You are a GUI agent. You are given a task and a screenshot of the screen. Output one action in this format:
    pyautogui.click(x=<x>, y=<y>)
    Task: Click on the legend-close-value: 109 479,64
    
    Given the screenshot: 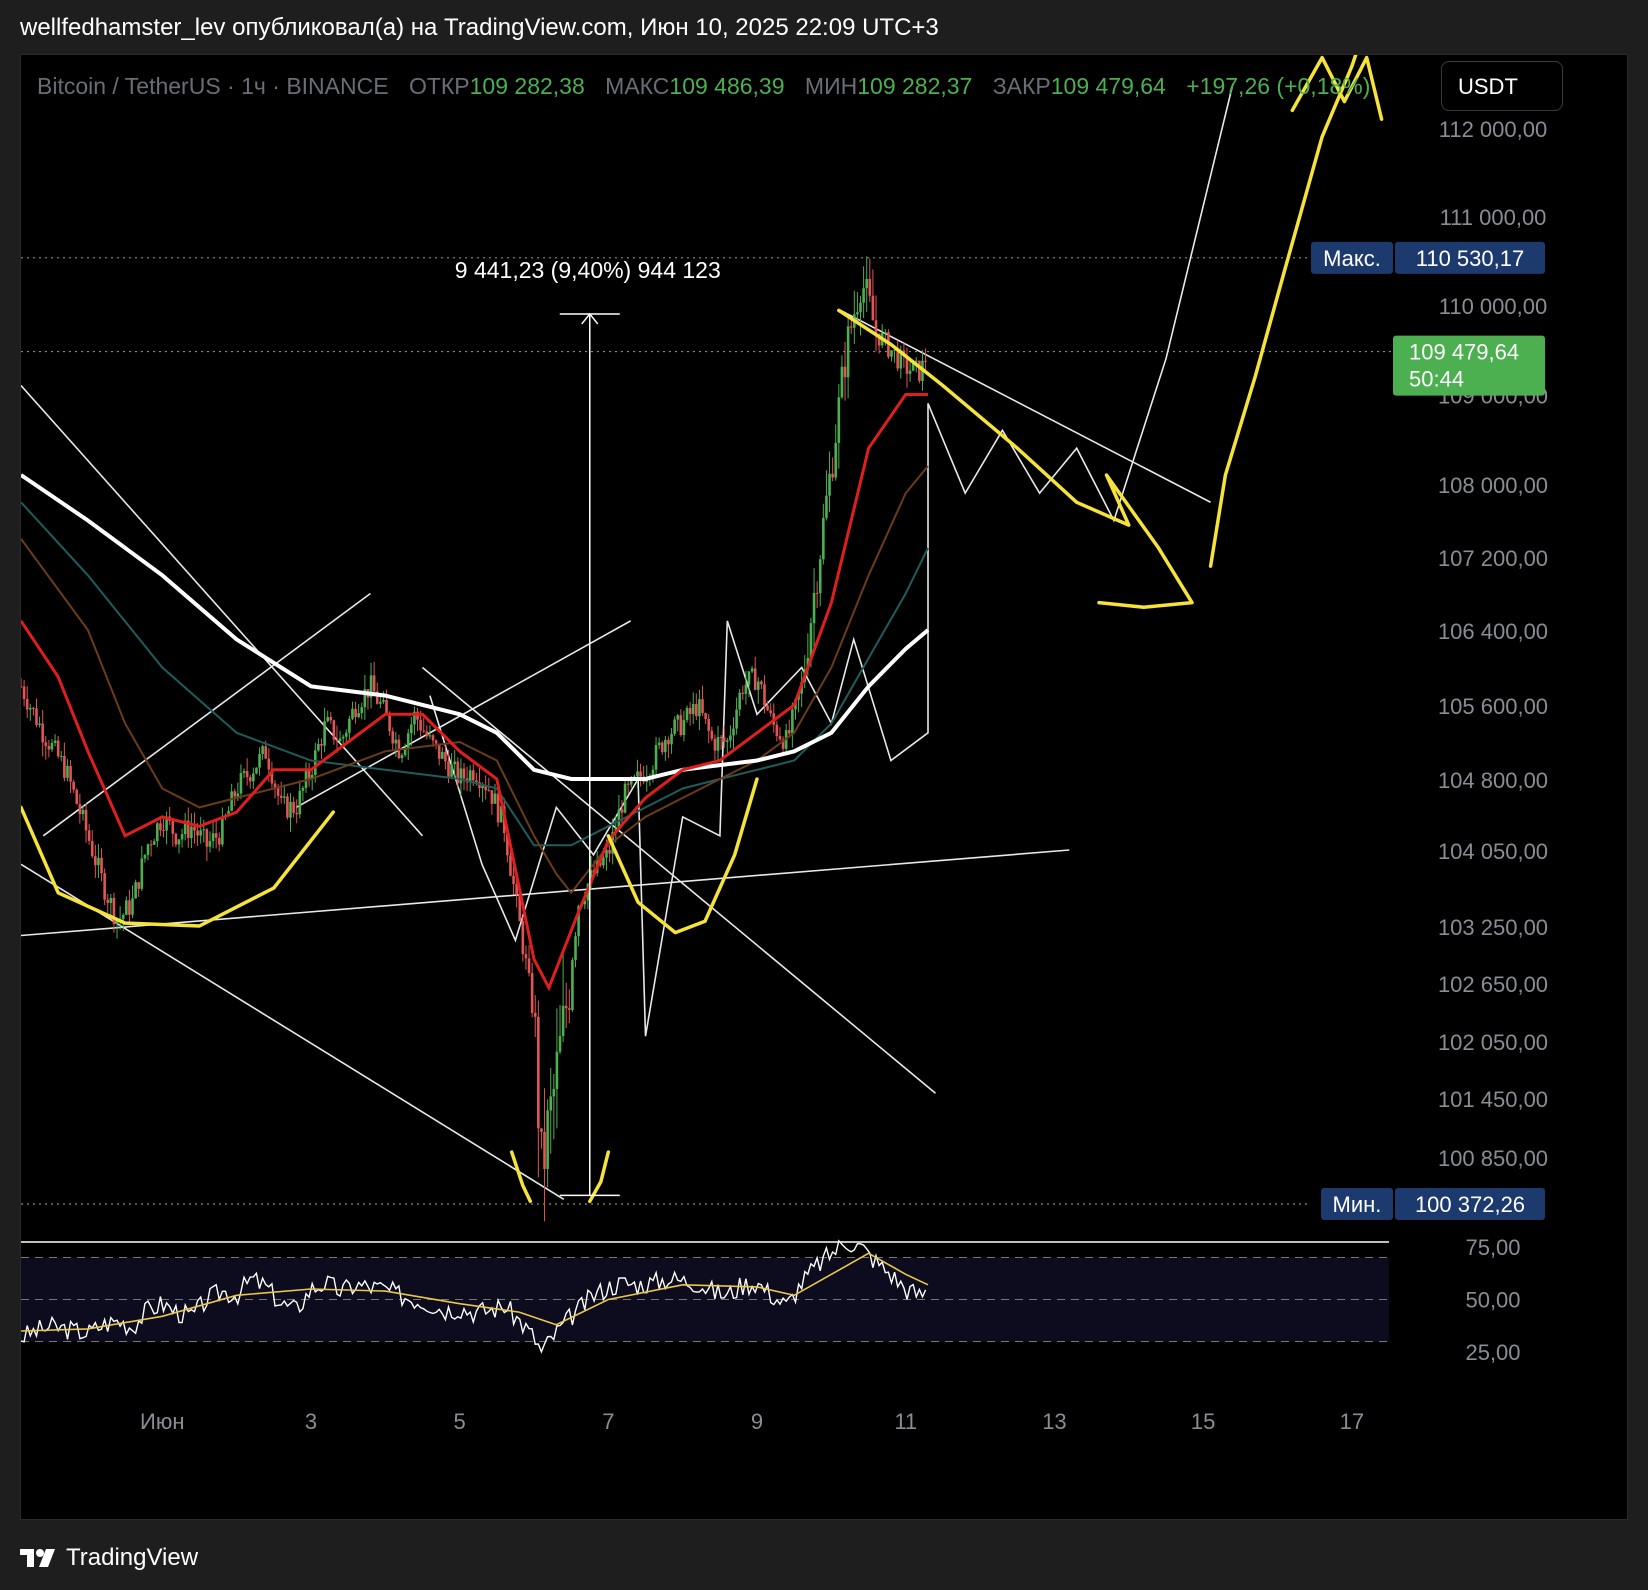 What is the action you would take?
    pyautogui.click(x=1108, y=86)
    